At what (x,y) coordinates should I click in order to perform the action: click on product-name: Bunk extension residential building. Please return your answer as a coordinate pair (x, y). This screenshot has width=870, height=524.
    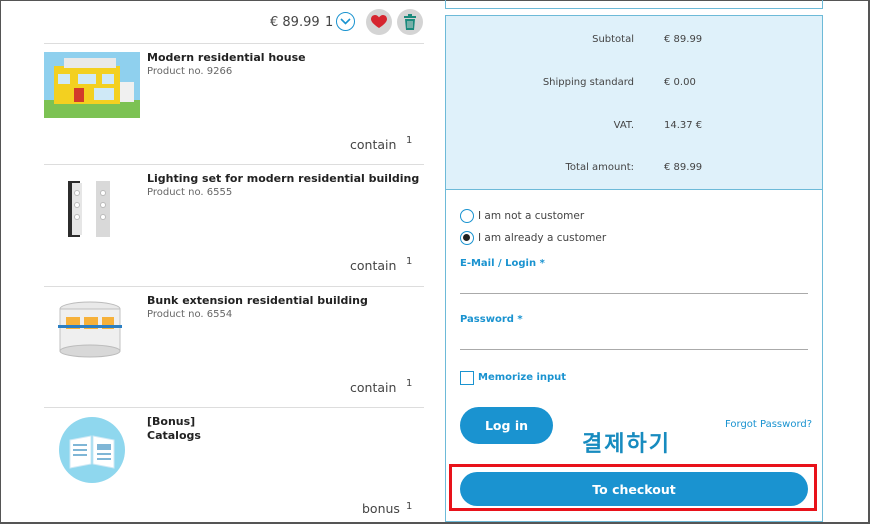
    Looking at the image, I should click on (257, 301).